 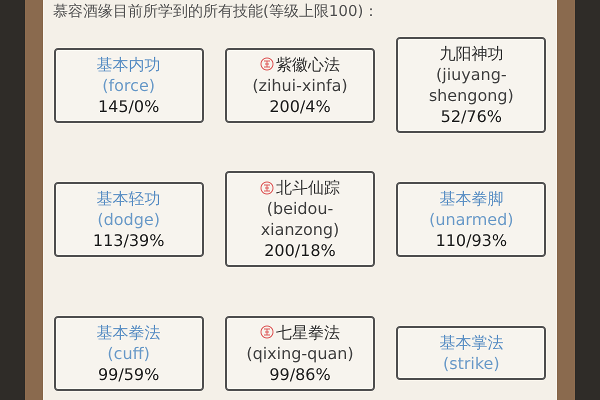 I want to click on skill-name: 紫徽心法, so click(x=308, y=64).